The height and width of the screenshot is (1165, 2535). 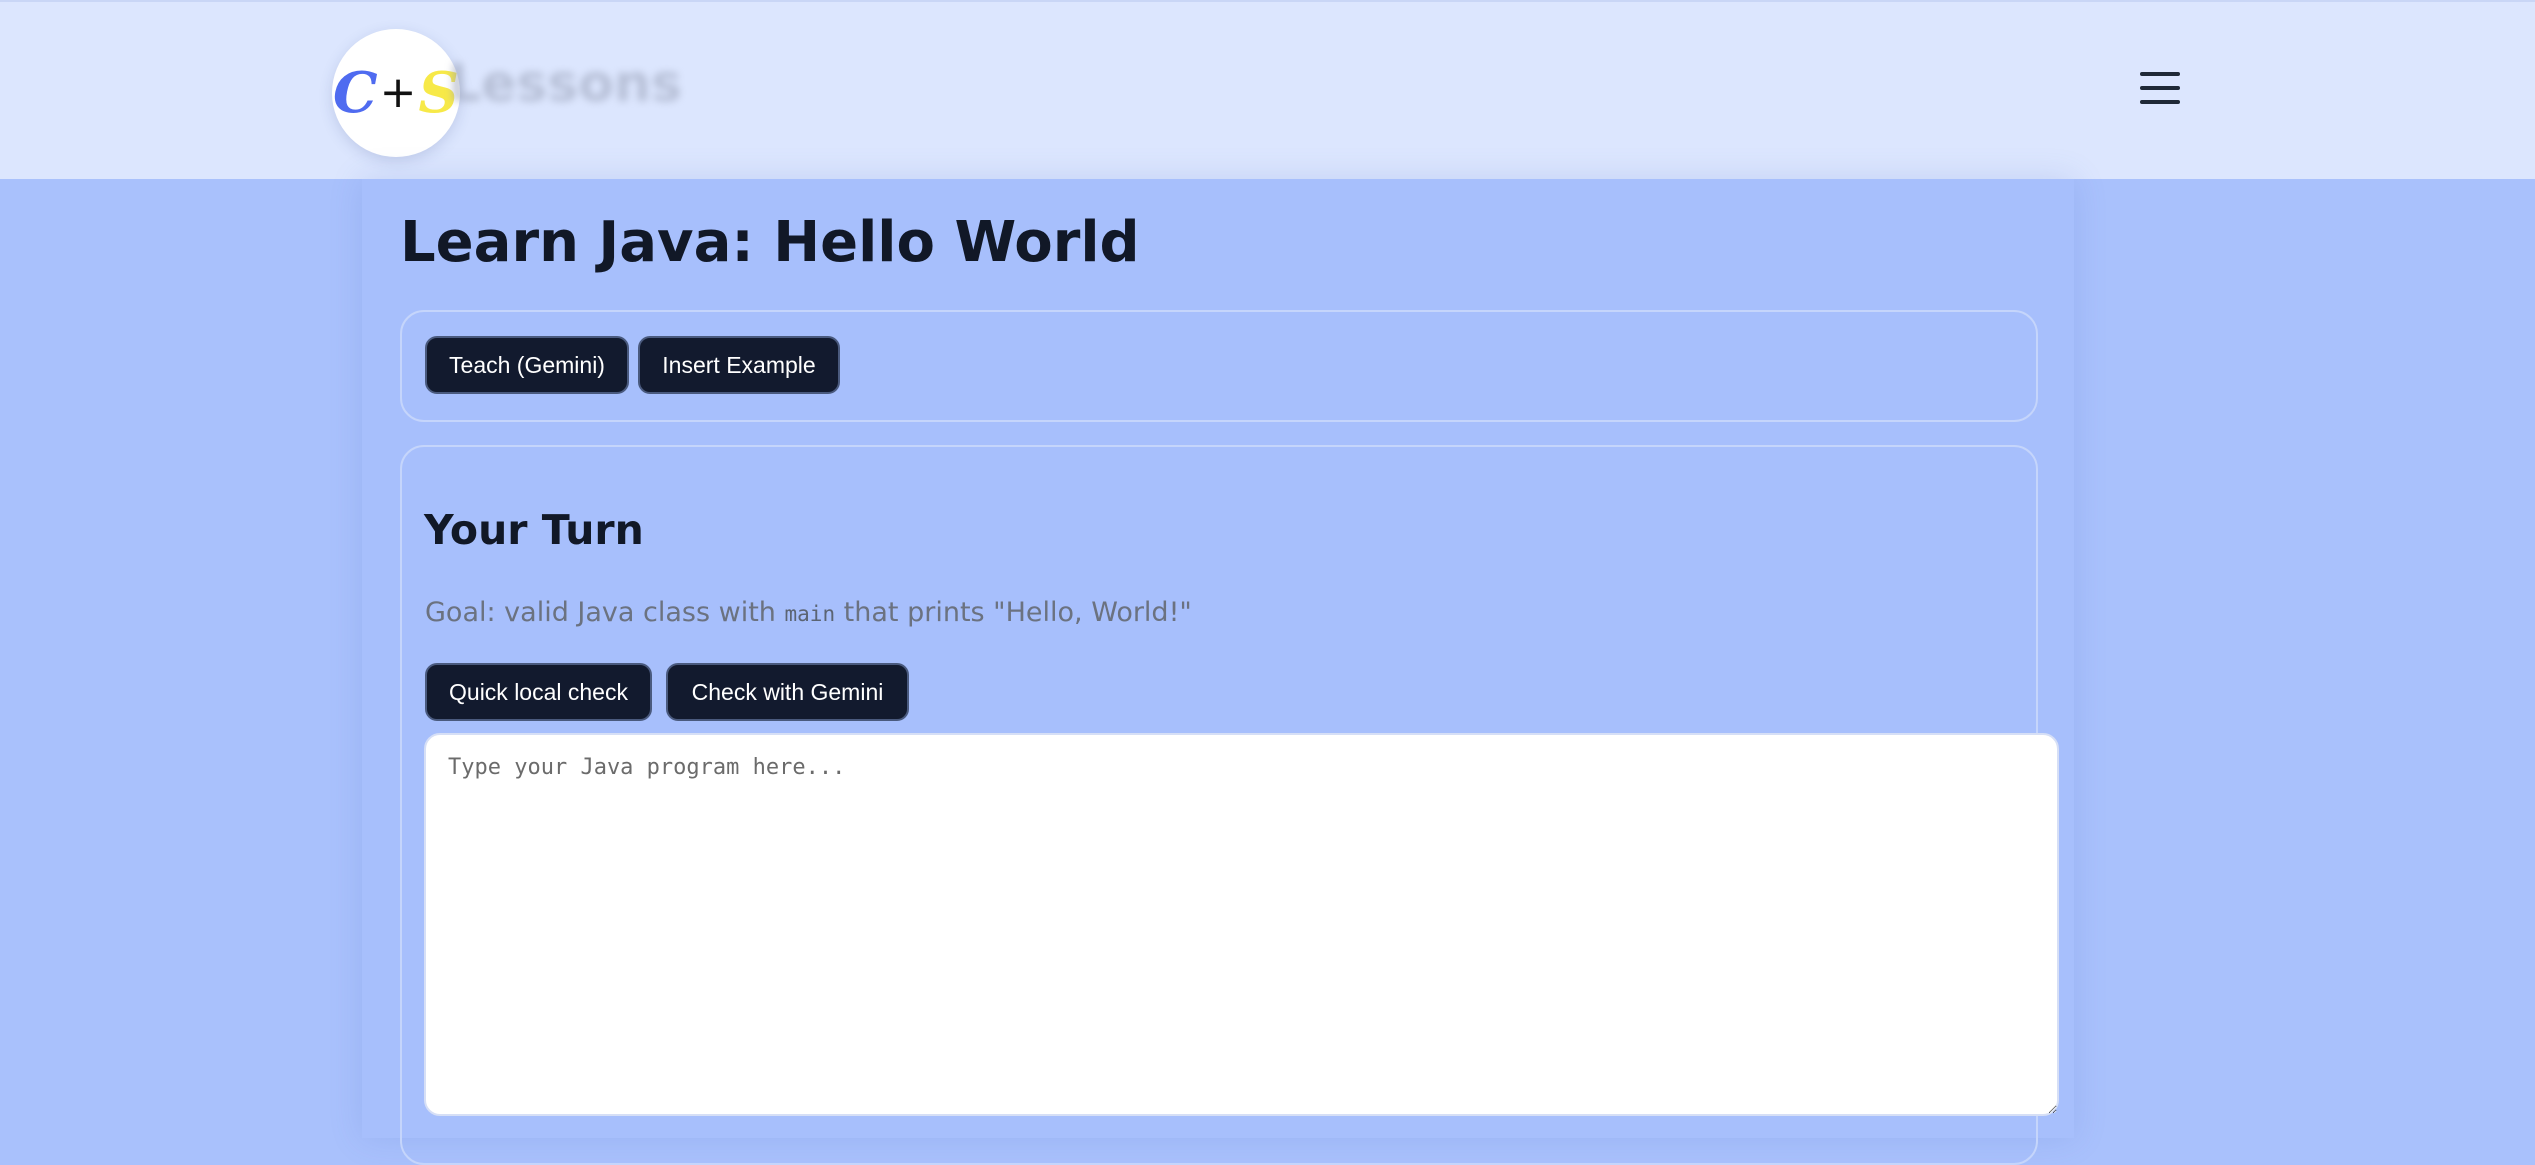 I want to click on logo-letter-c: C, so click(x=355, y=93).